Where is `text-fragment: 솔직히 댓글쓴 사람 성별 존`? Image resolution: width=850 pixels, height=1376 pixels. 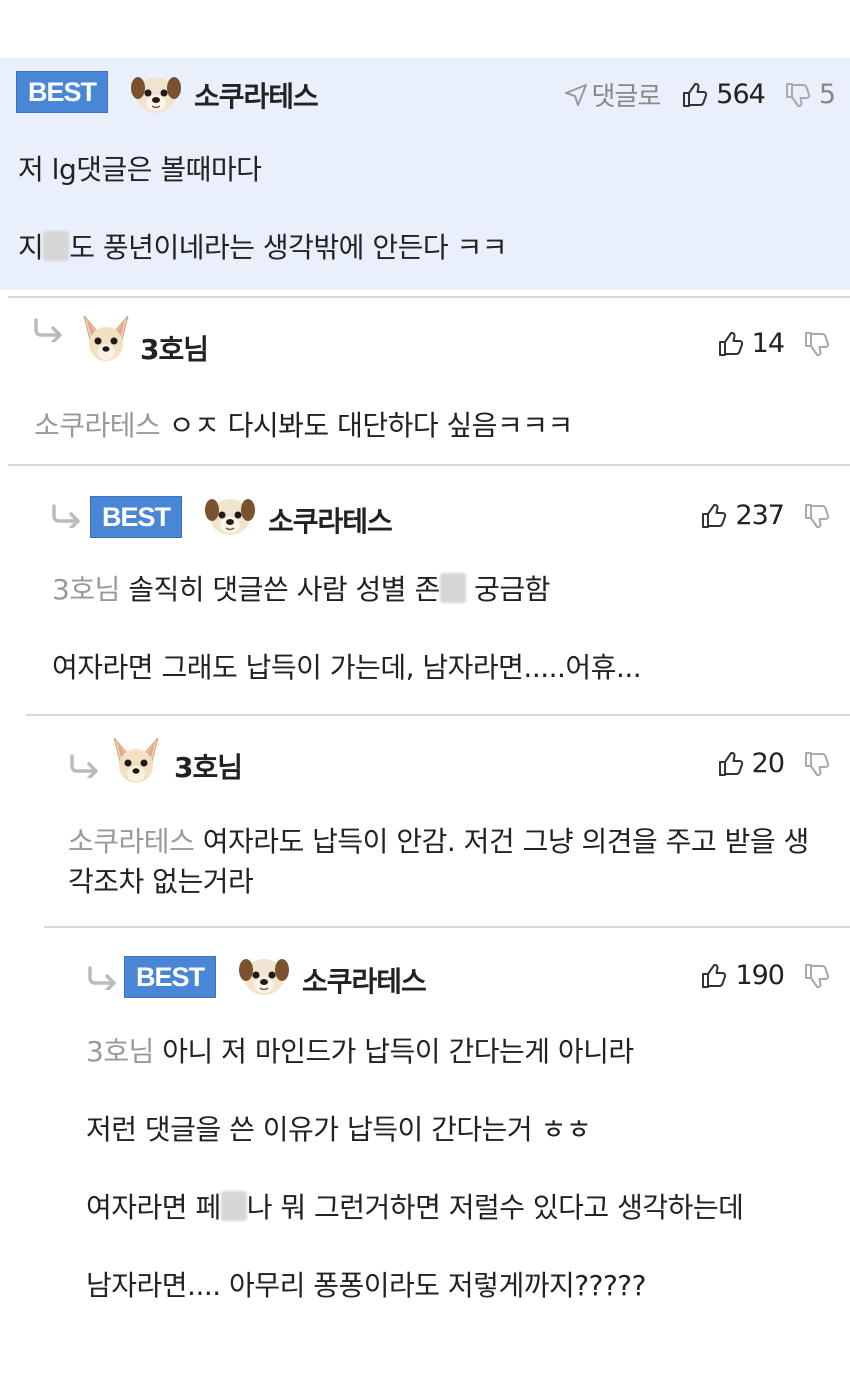
text-fragment: 솔직히 댓글쓴 사람 성별 존 is located at coordinates (279, 589).